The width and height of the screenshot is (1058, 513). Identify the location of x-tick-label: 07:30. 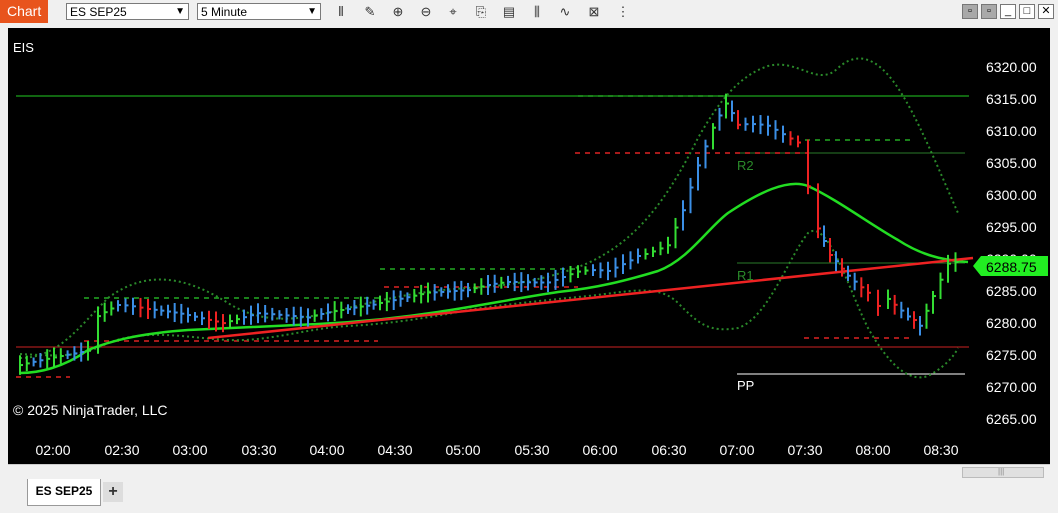
(804, 450).